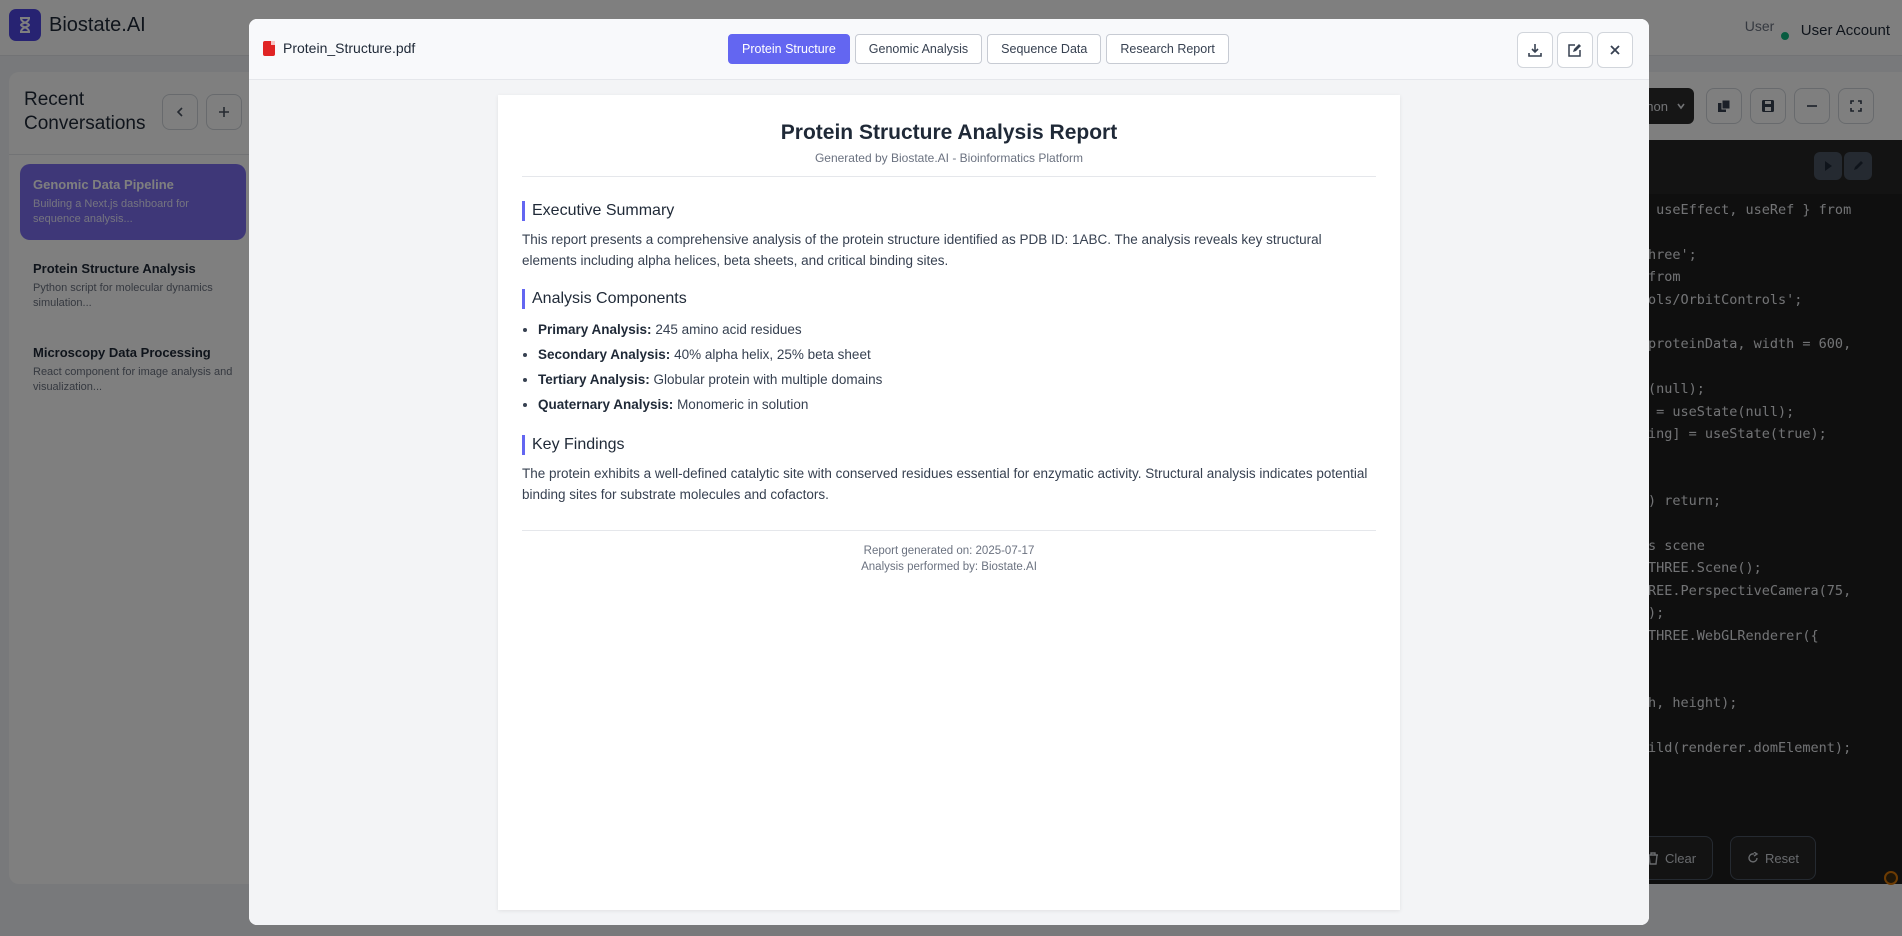 Image resolution: width=1902 pixels, height=936 pixels. What do you see at coordinates (949, 567) in the screenshot?
I see `report-author: Analysis performed by: Biostate.AI` at bounding box center [949, 567].